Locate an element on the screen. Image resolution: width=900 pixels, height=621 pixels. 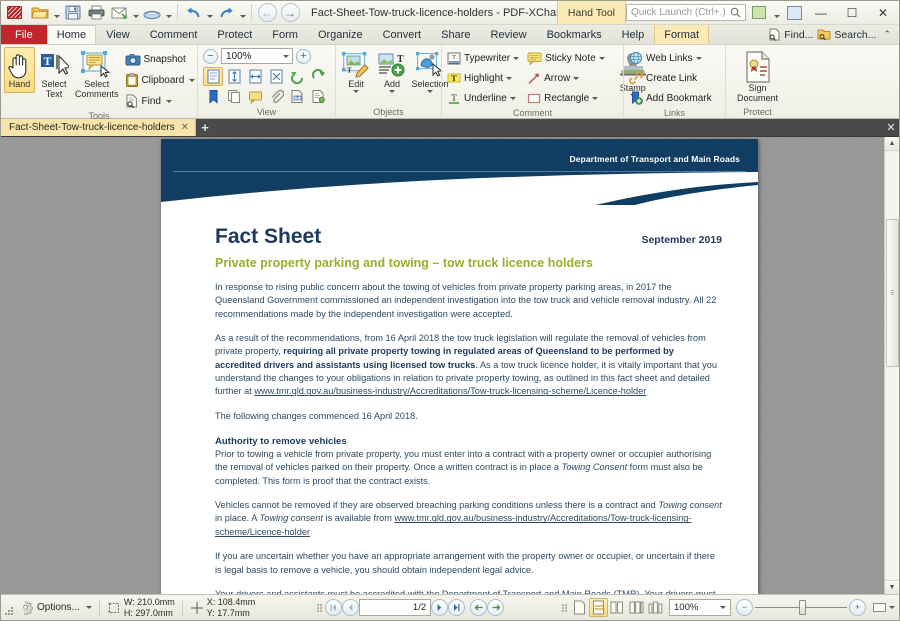
zoom-in-ribbon-button: + is located at coordinates (303, 56).